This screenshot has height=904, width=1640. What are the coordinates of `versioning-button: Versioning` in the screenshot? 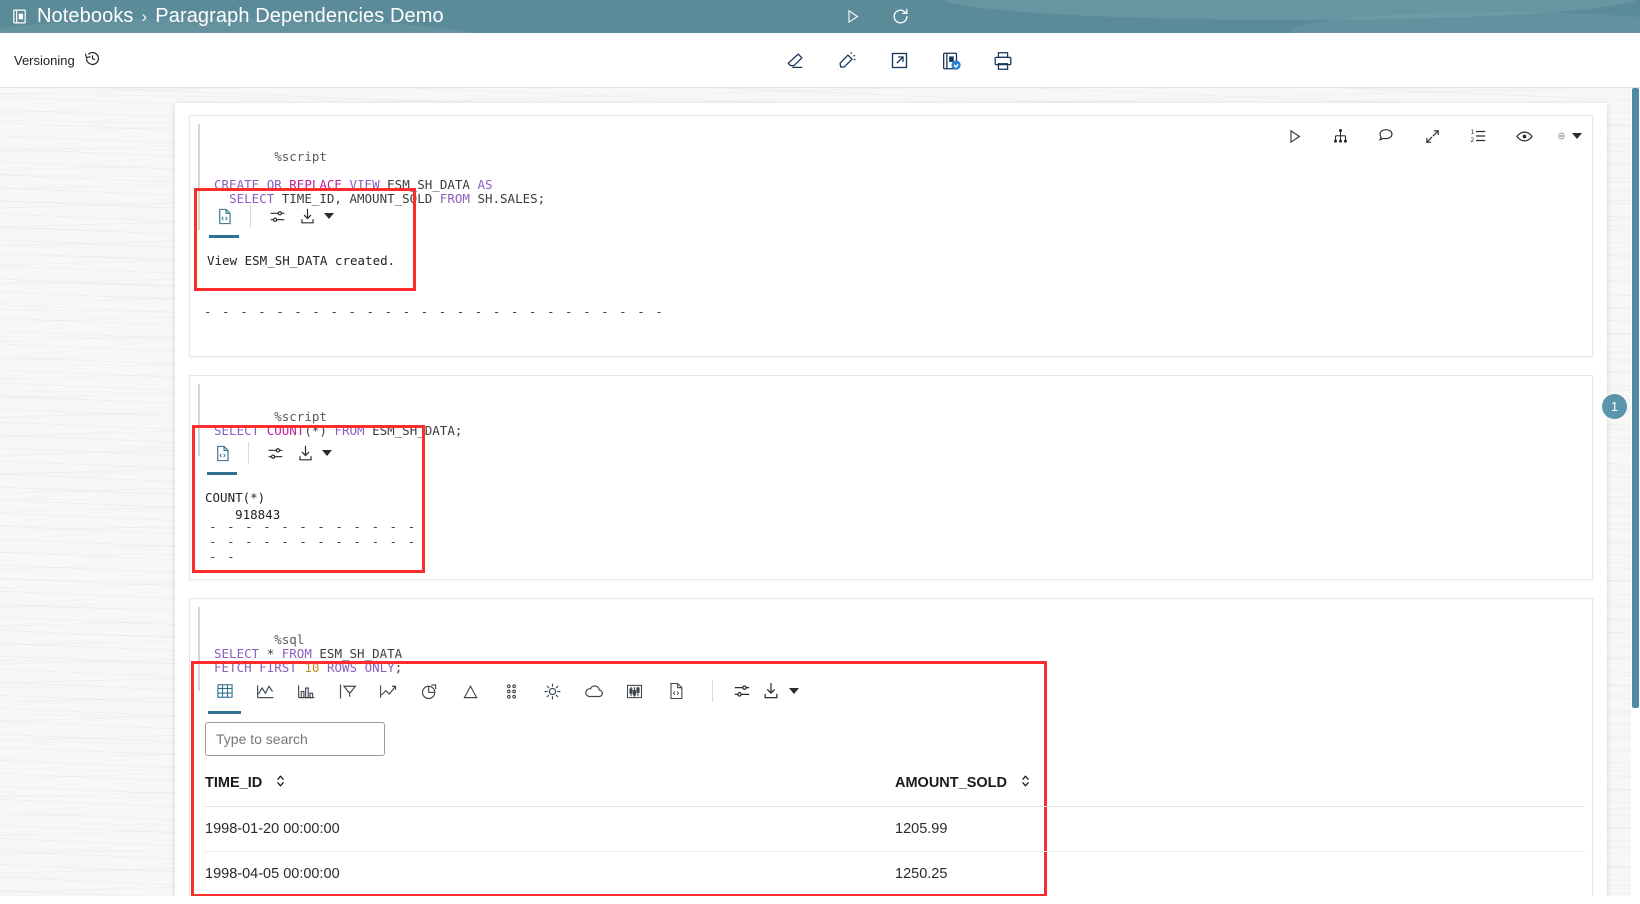 It's located at (58, 60).